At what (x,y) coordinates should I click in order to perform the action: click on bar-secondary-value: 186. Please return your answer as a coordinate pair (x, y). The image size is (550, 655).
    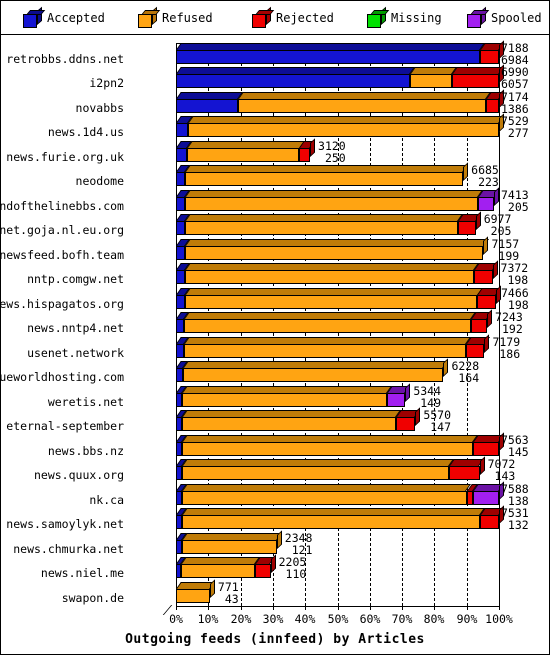
    Looking at the image, I should click on (510, 354).